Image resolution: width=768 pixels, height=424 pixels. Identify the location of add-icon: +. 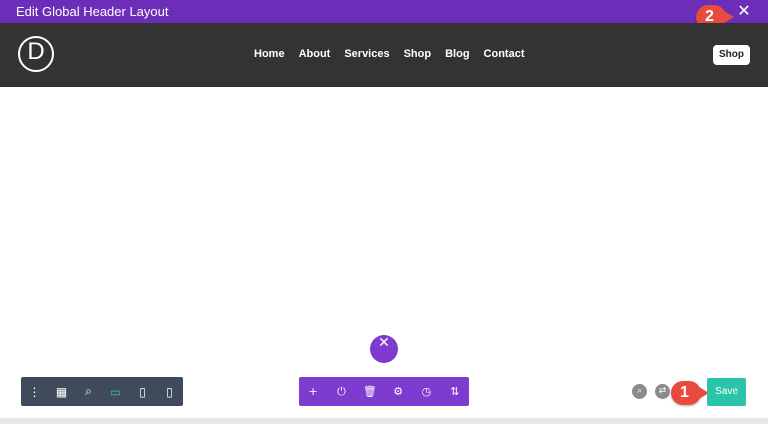
(313, 391).